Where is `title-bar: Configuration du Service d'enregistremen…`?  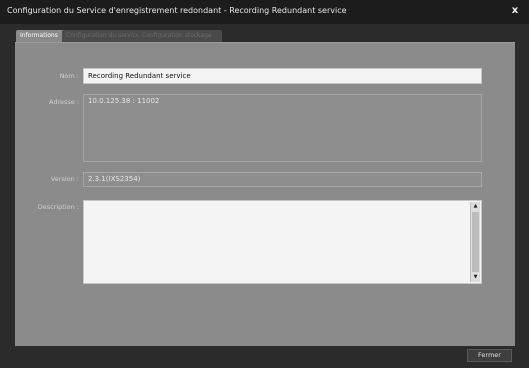 title-bar: Configuration du Service d'enregistremen… is located at coordinates (264, 12).